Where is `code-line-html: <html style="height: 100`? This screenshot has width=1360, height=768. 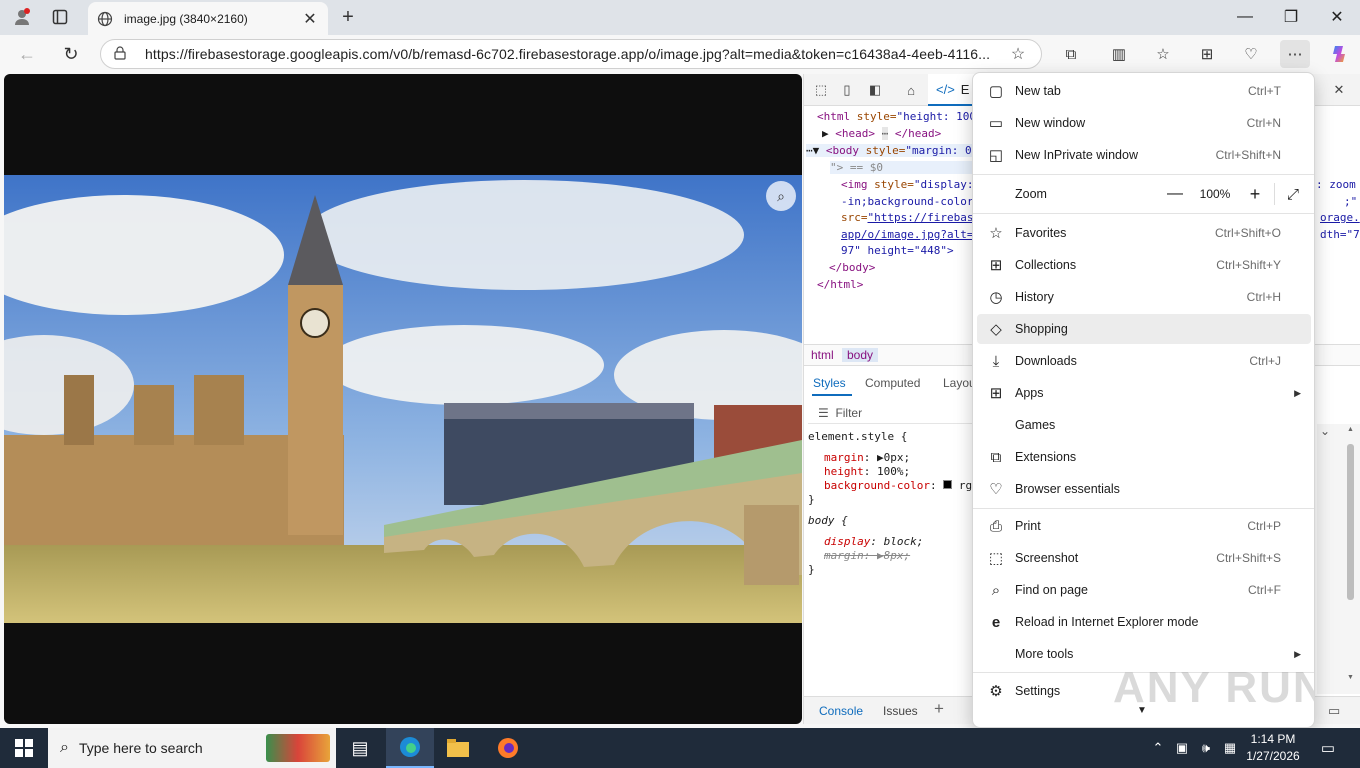 code-line-html: <html style="height: 100 is located at coordinates (896, 116).